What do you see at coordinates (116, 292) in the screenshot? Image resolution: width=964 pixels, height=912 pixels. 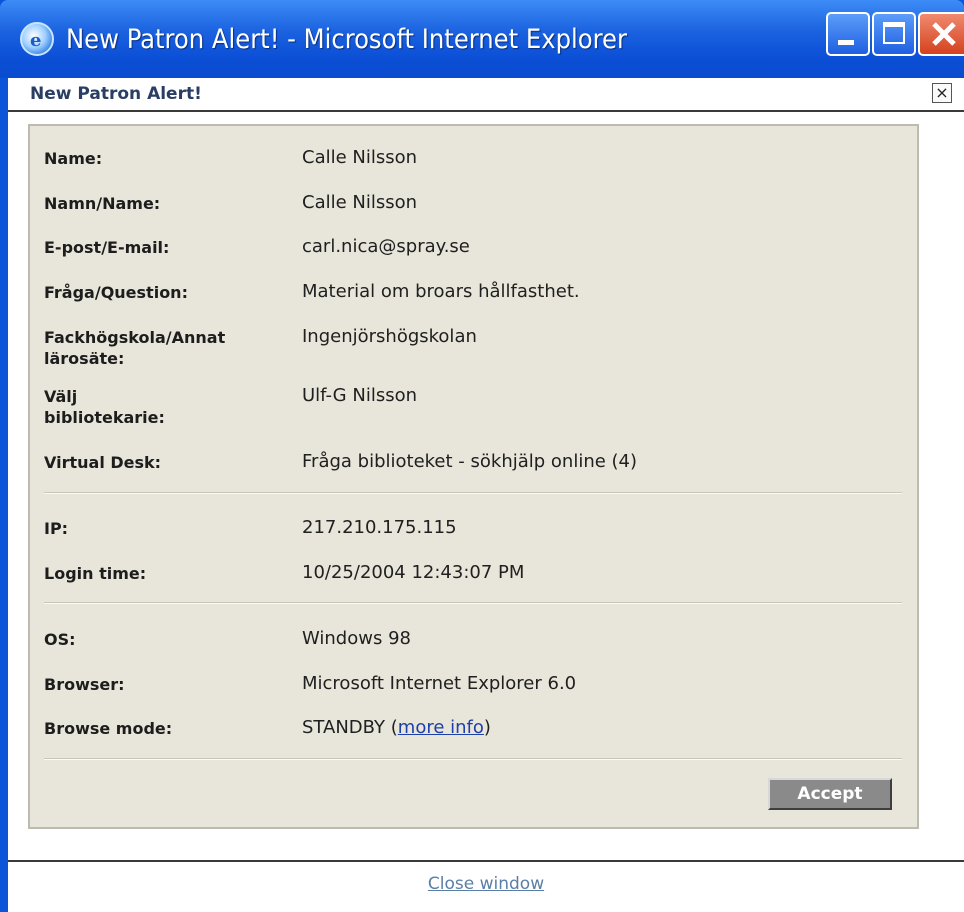 I see `question-label: Fråga/Question:` at bounding box center [116, 292].